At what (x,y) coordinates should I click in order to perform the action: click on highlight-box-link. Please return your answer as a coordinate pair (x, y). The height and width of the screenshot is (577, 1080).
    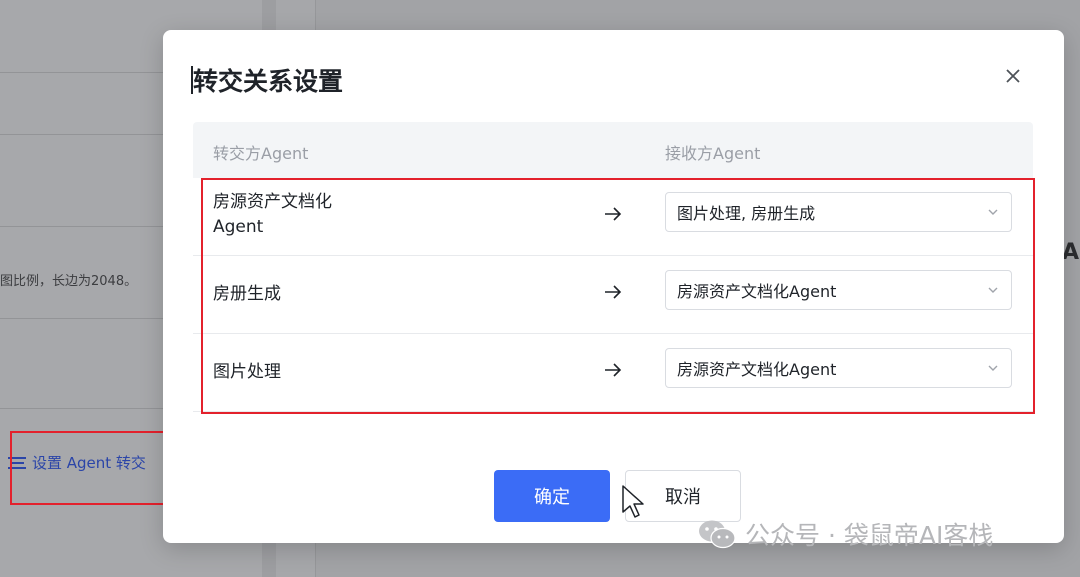
    Looking at the image, I should click on (90, 468).